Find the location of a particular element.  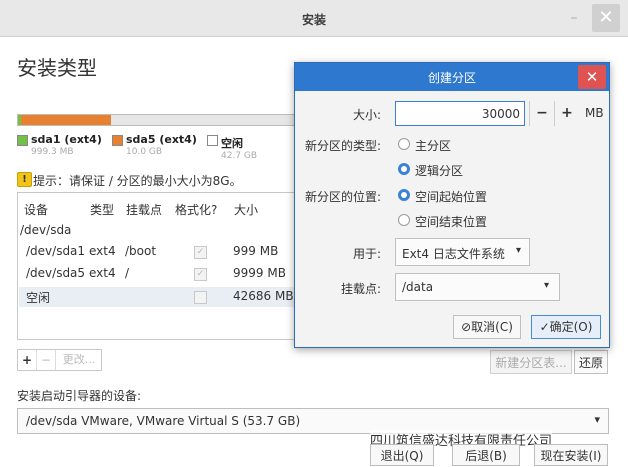

col-header-type: 类型 is located at coordinates (102, 209).